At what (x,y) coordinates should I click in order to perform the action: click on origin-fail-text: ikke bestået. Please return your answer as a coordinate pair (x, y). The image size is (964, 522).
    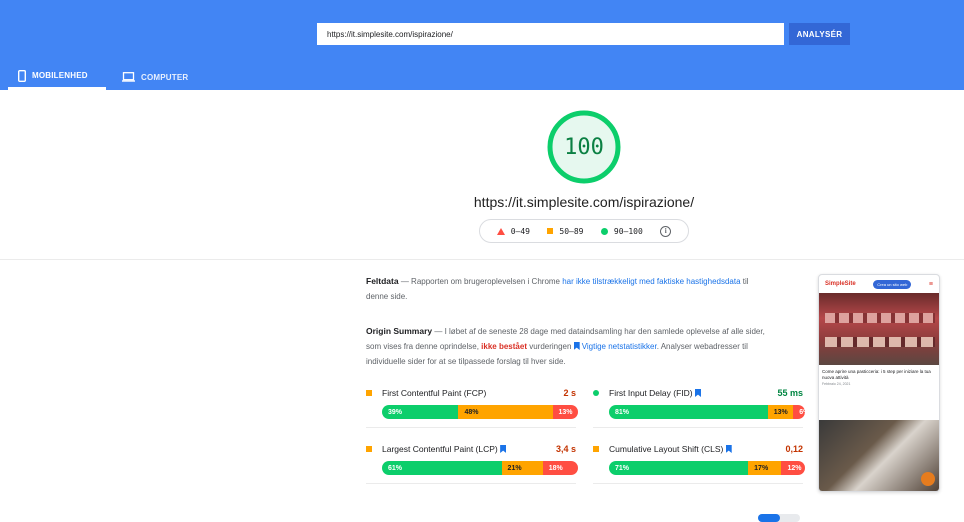
    Looking at the image, I should click on (504, 346).